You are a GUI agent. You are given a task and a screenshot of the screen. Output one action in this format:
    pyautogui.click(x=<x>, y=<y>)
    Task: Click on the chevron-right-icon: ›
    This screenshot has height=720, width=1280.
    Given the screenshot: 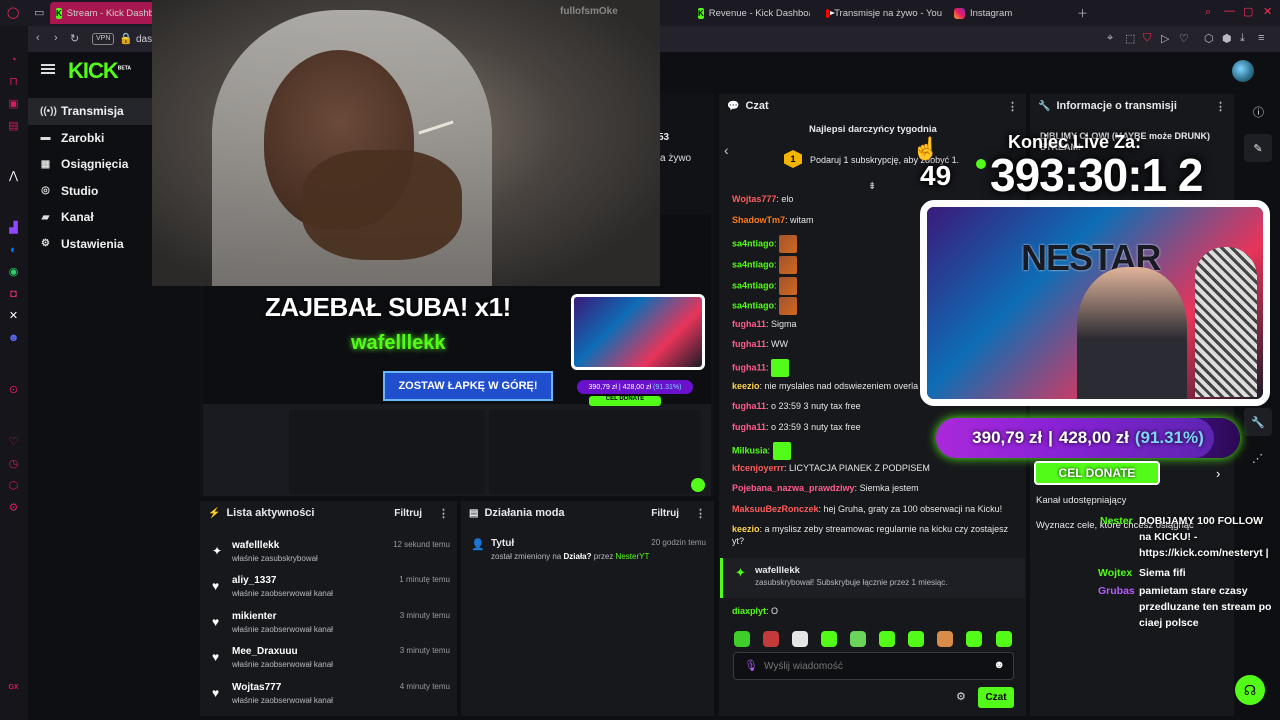 What is the action you would take?
    pyautogui.click(x=1218, y=473)
    